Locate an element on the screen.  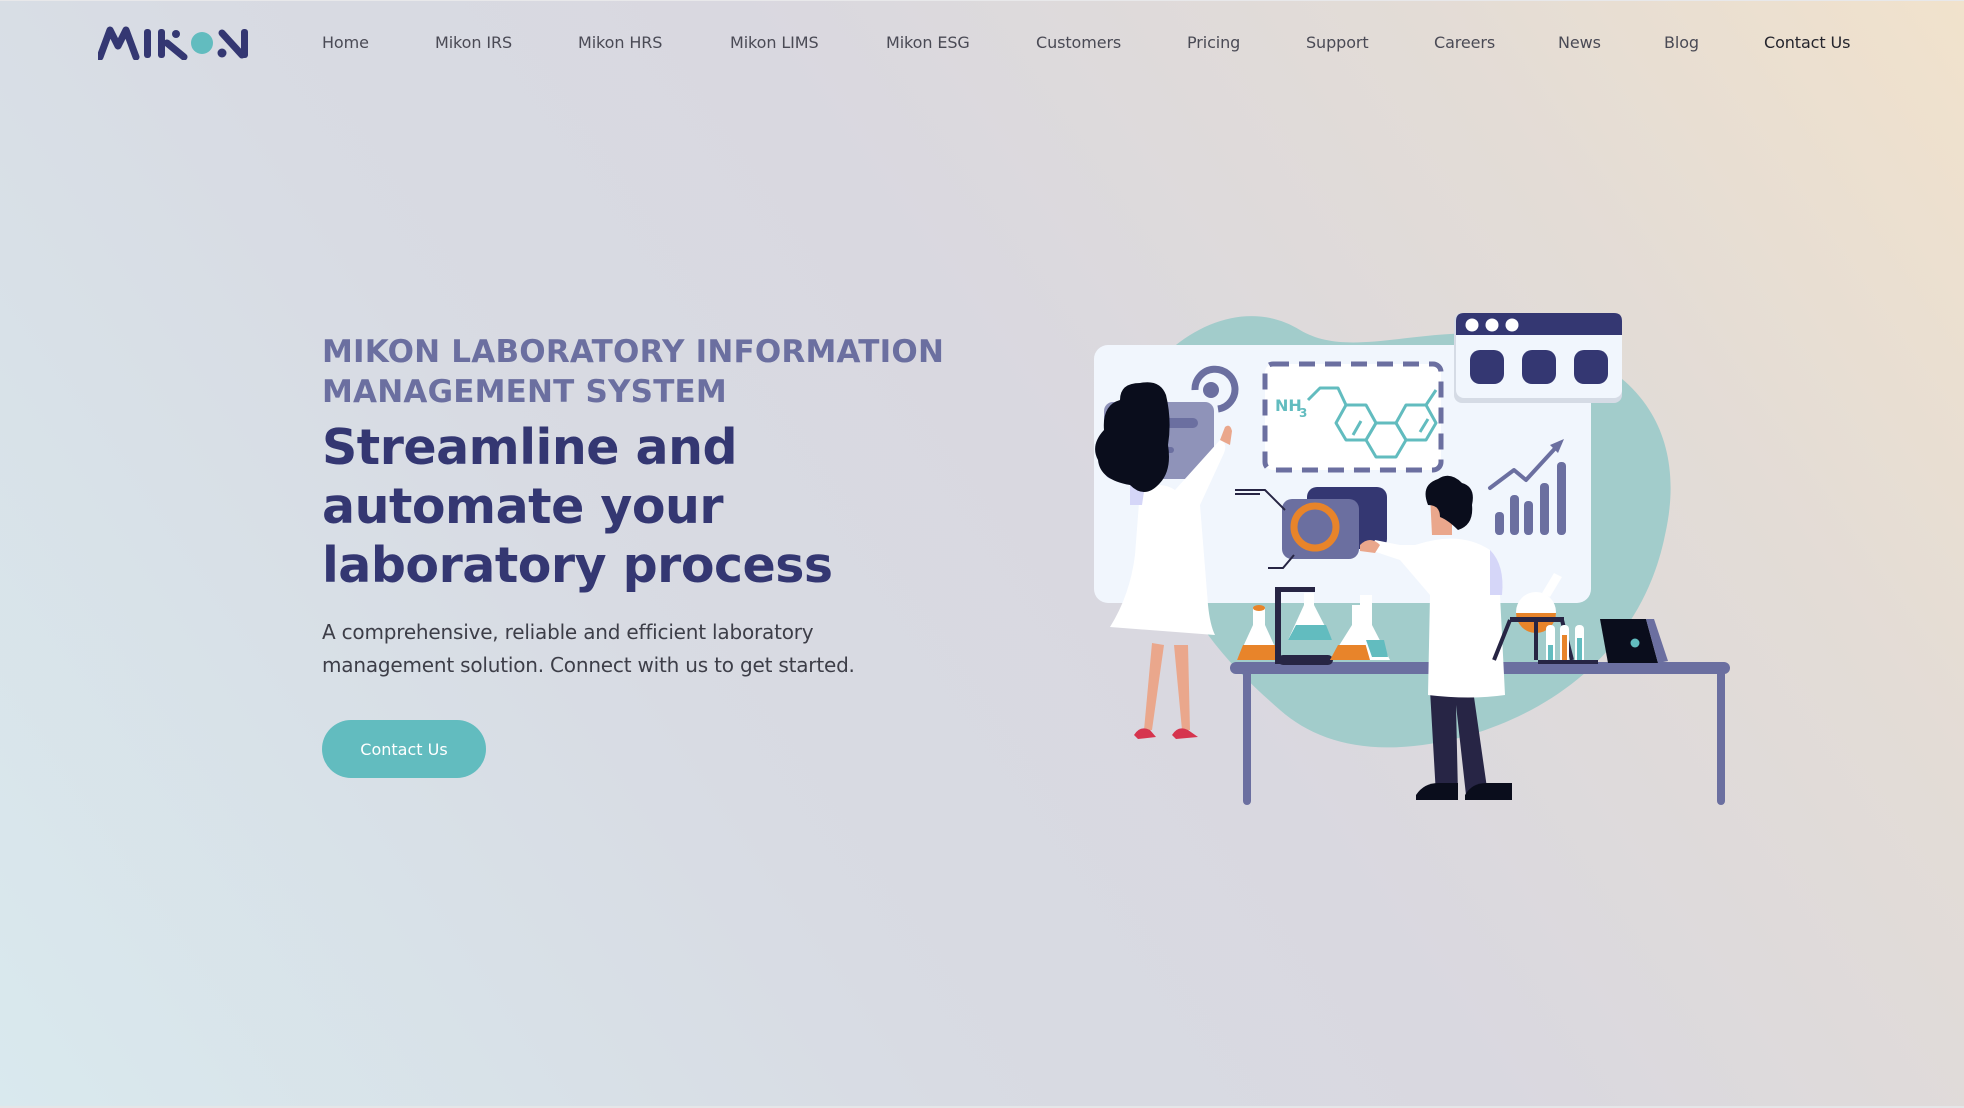
nav-mikon-lims: Mikon LIMS is located at coordinates (774, 42).